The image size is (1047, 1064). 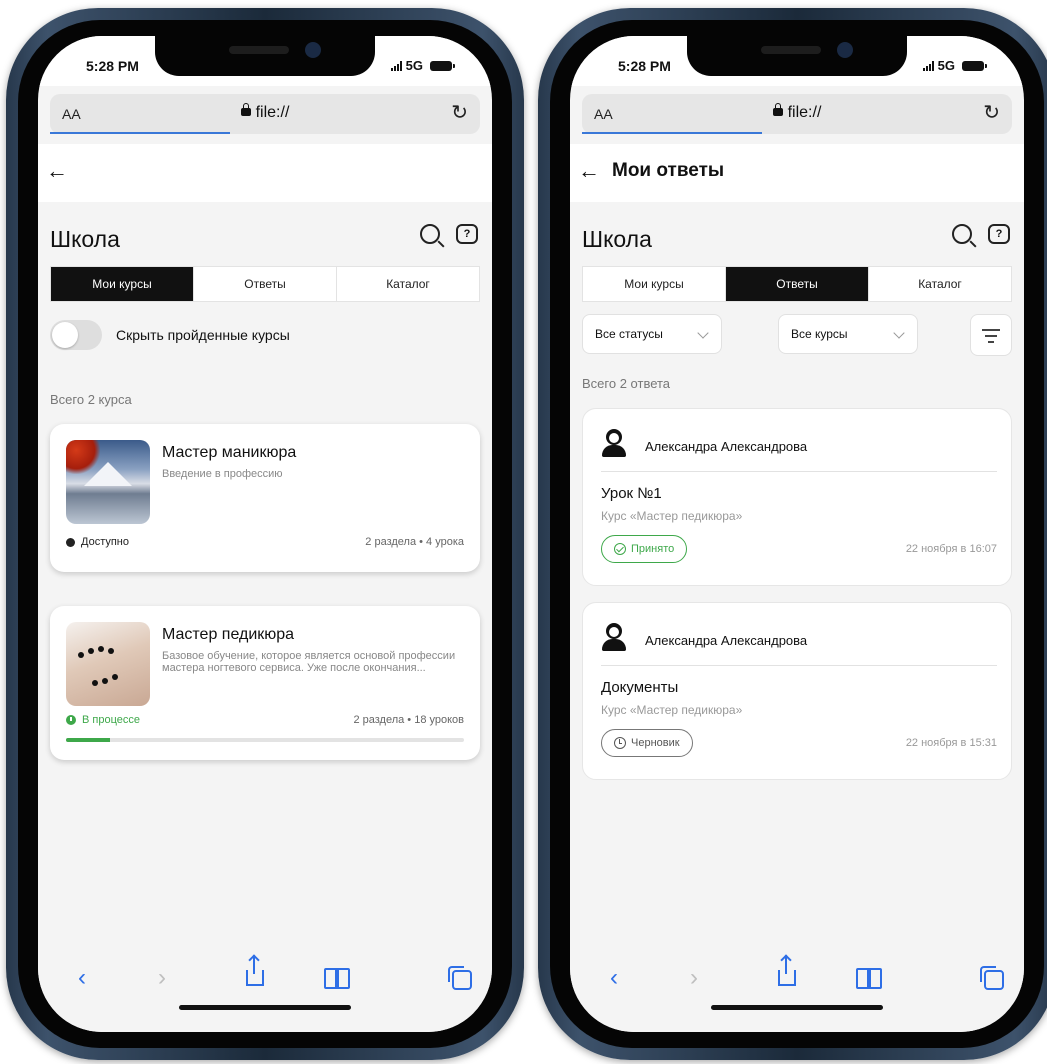 What do you see at coordinates (265, 173) in the screenshot?
I see `app-navbar: ←` at bounding box center [265, 173].